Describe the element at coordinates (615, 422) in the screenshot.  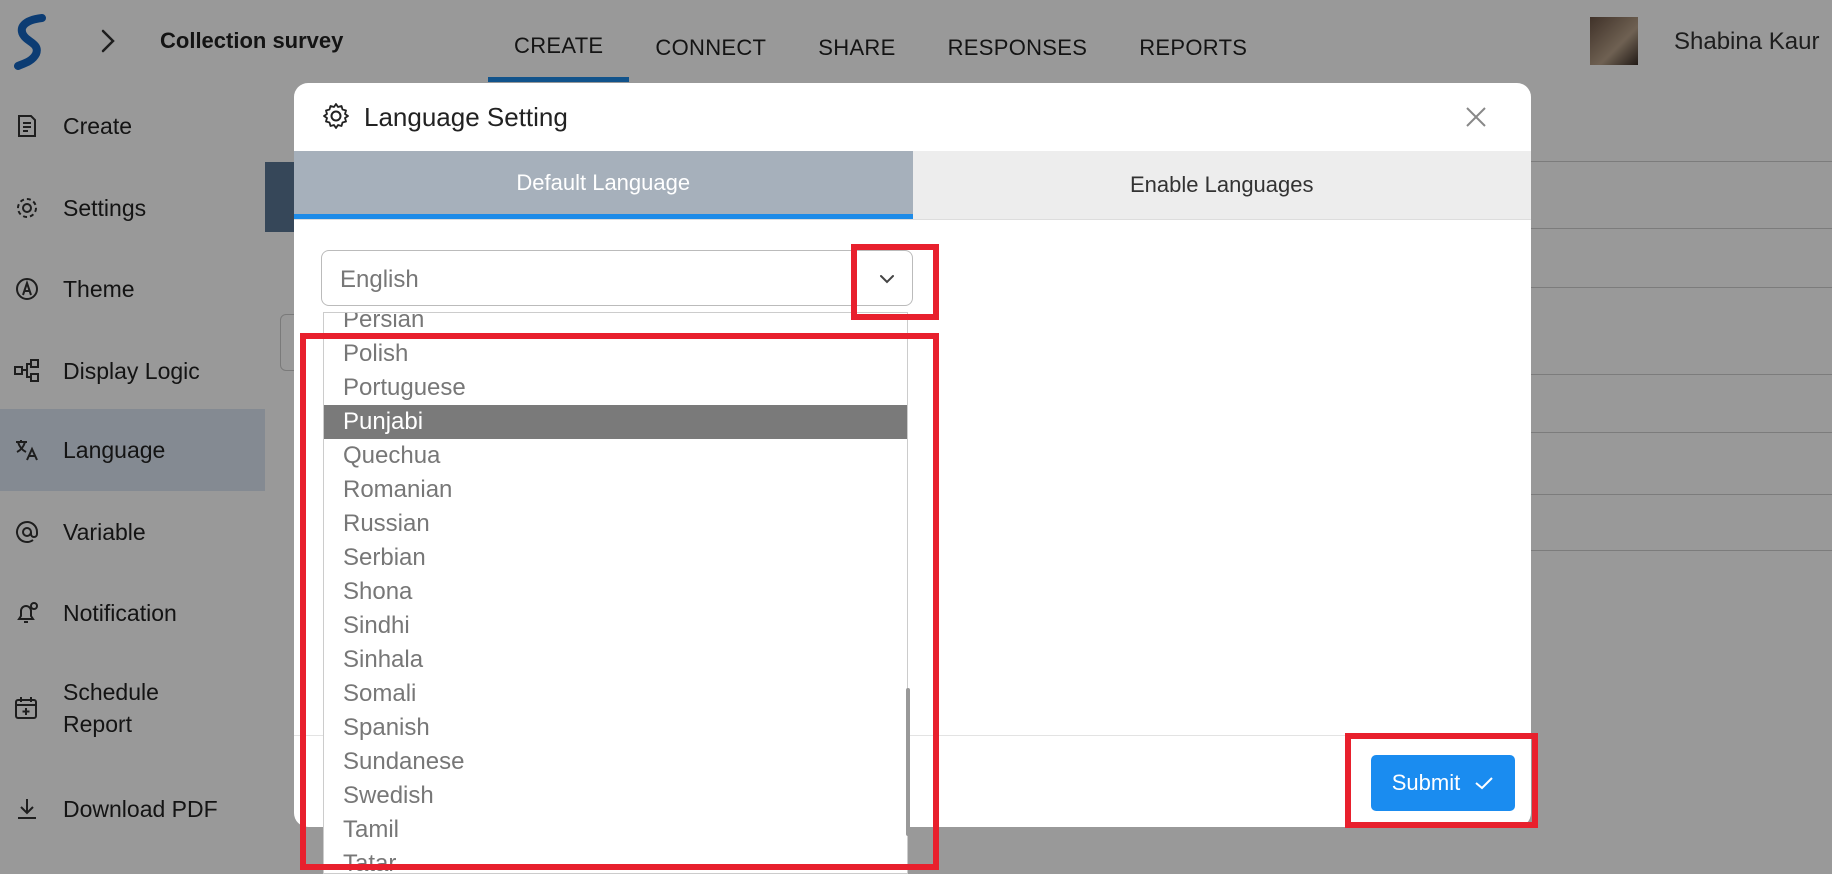
I see `list-item-punjabi: Punjabi` at that location.